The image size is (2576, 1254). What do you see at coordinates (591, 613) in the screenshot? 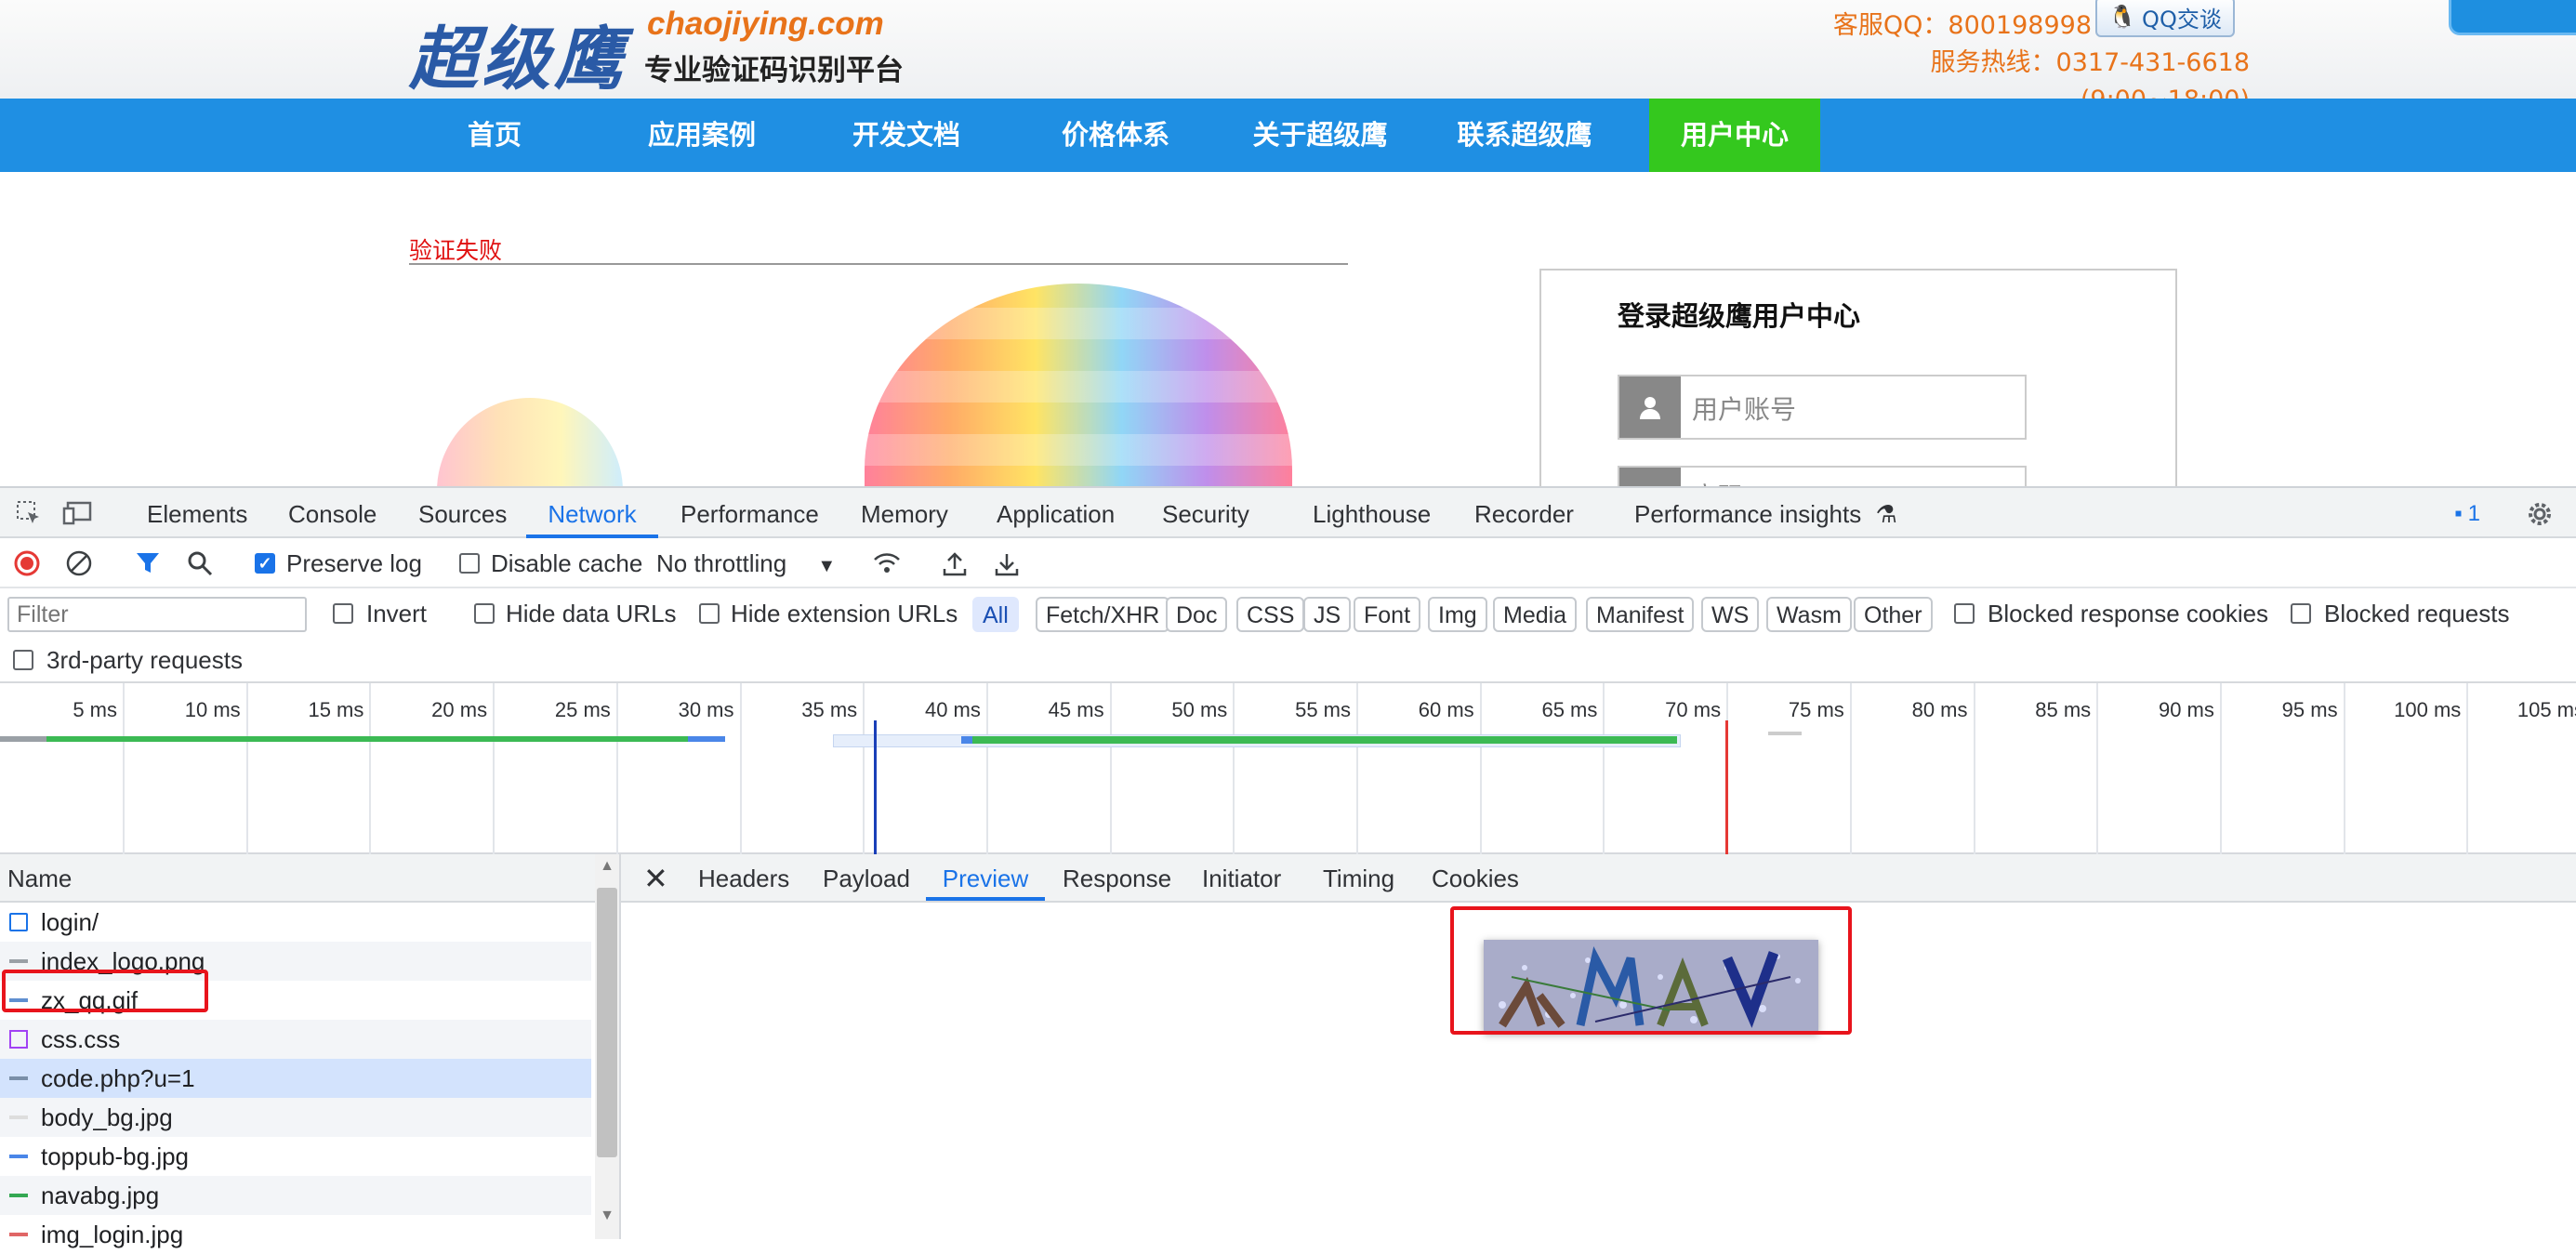
I see `hide-data-urls-label: Hide data URLs` at bounding box center [591, 613].